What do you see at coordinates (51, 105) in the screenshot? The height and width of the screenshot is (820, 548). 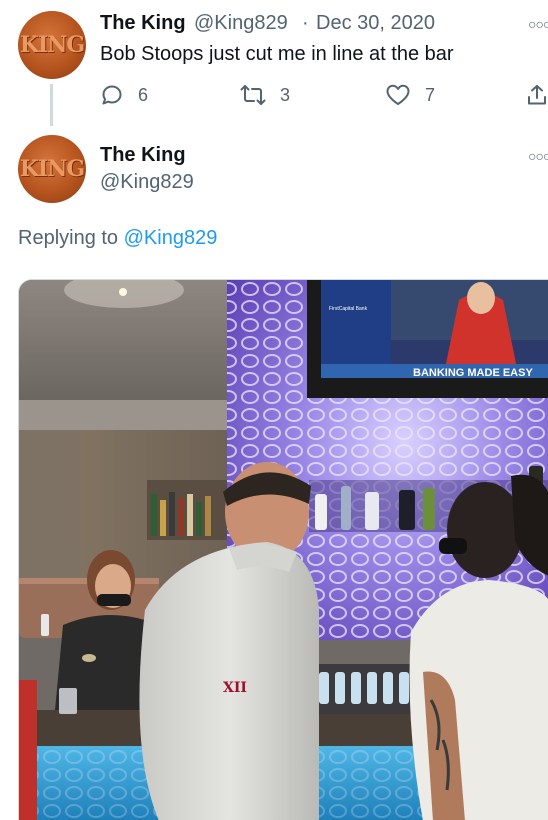 I see `thread-connector-line` at bounding box center [51, 105].